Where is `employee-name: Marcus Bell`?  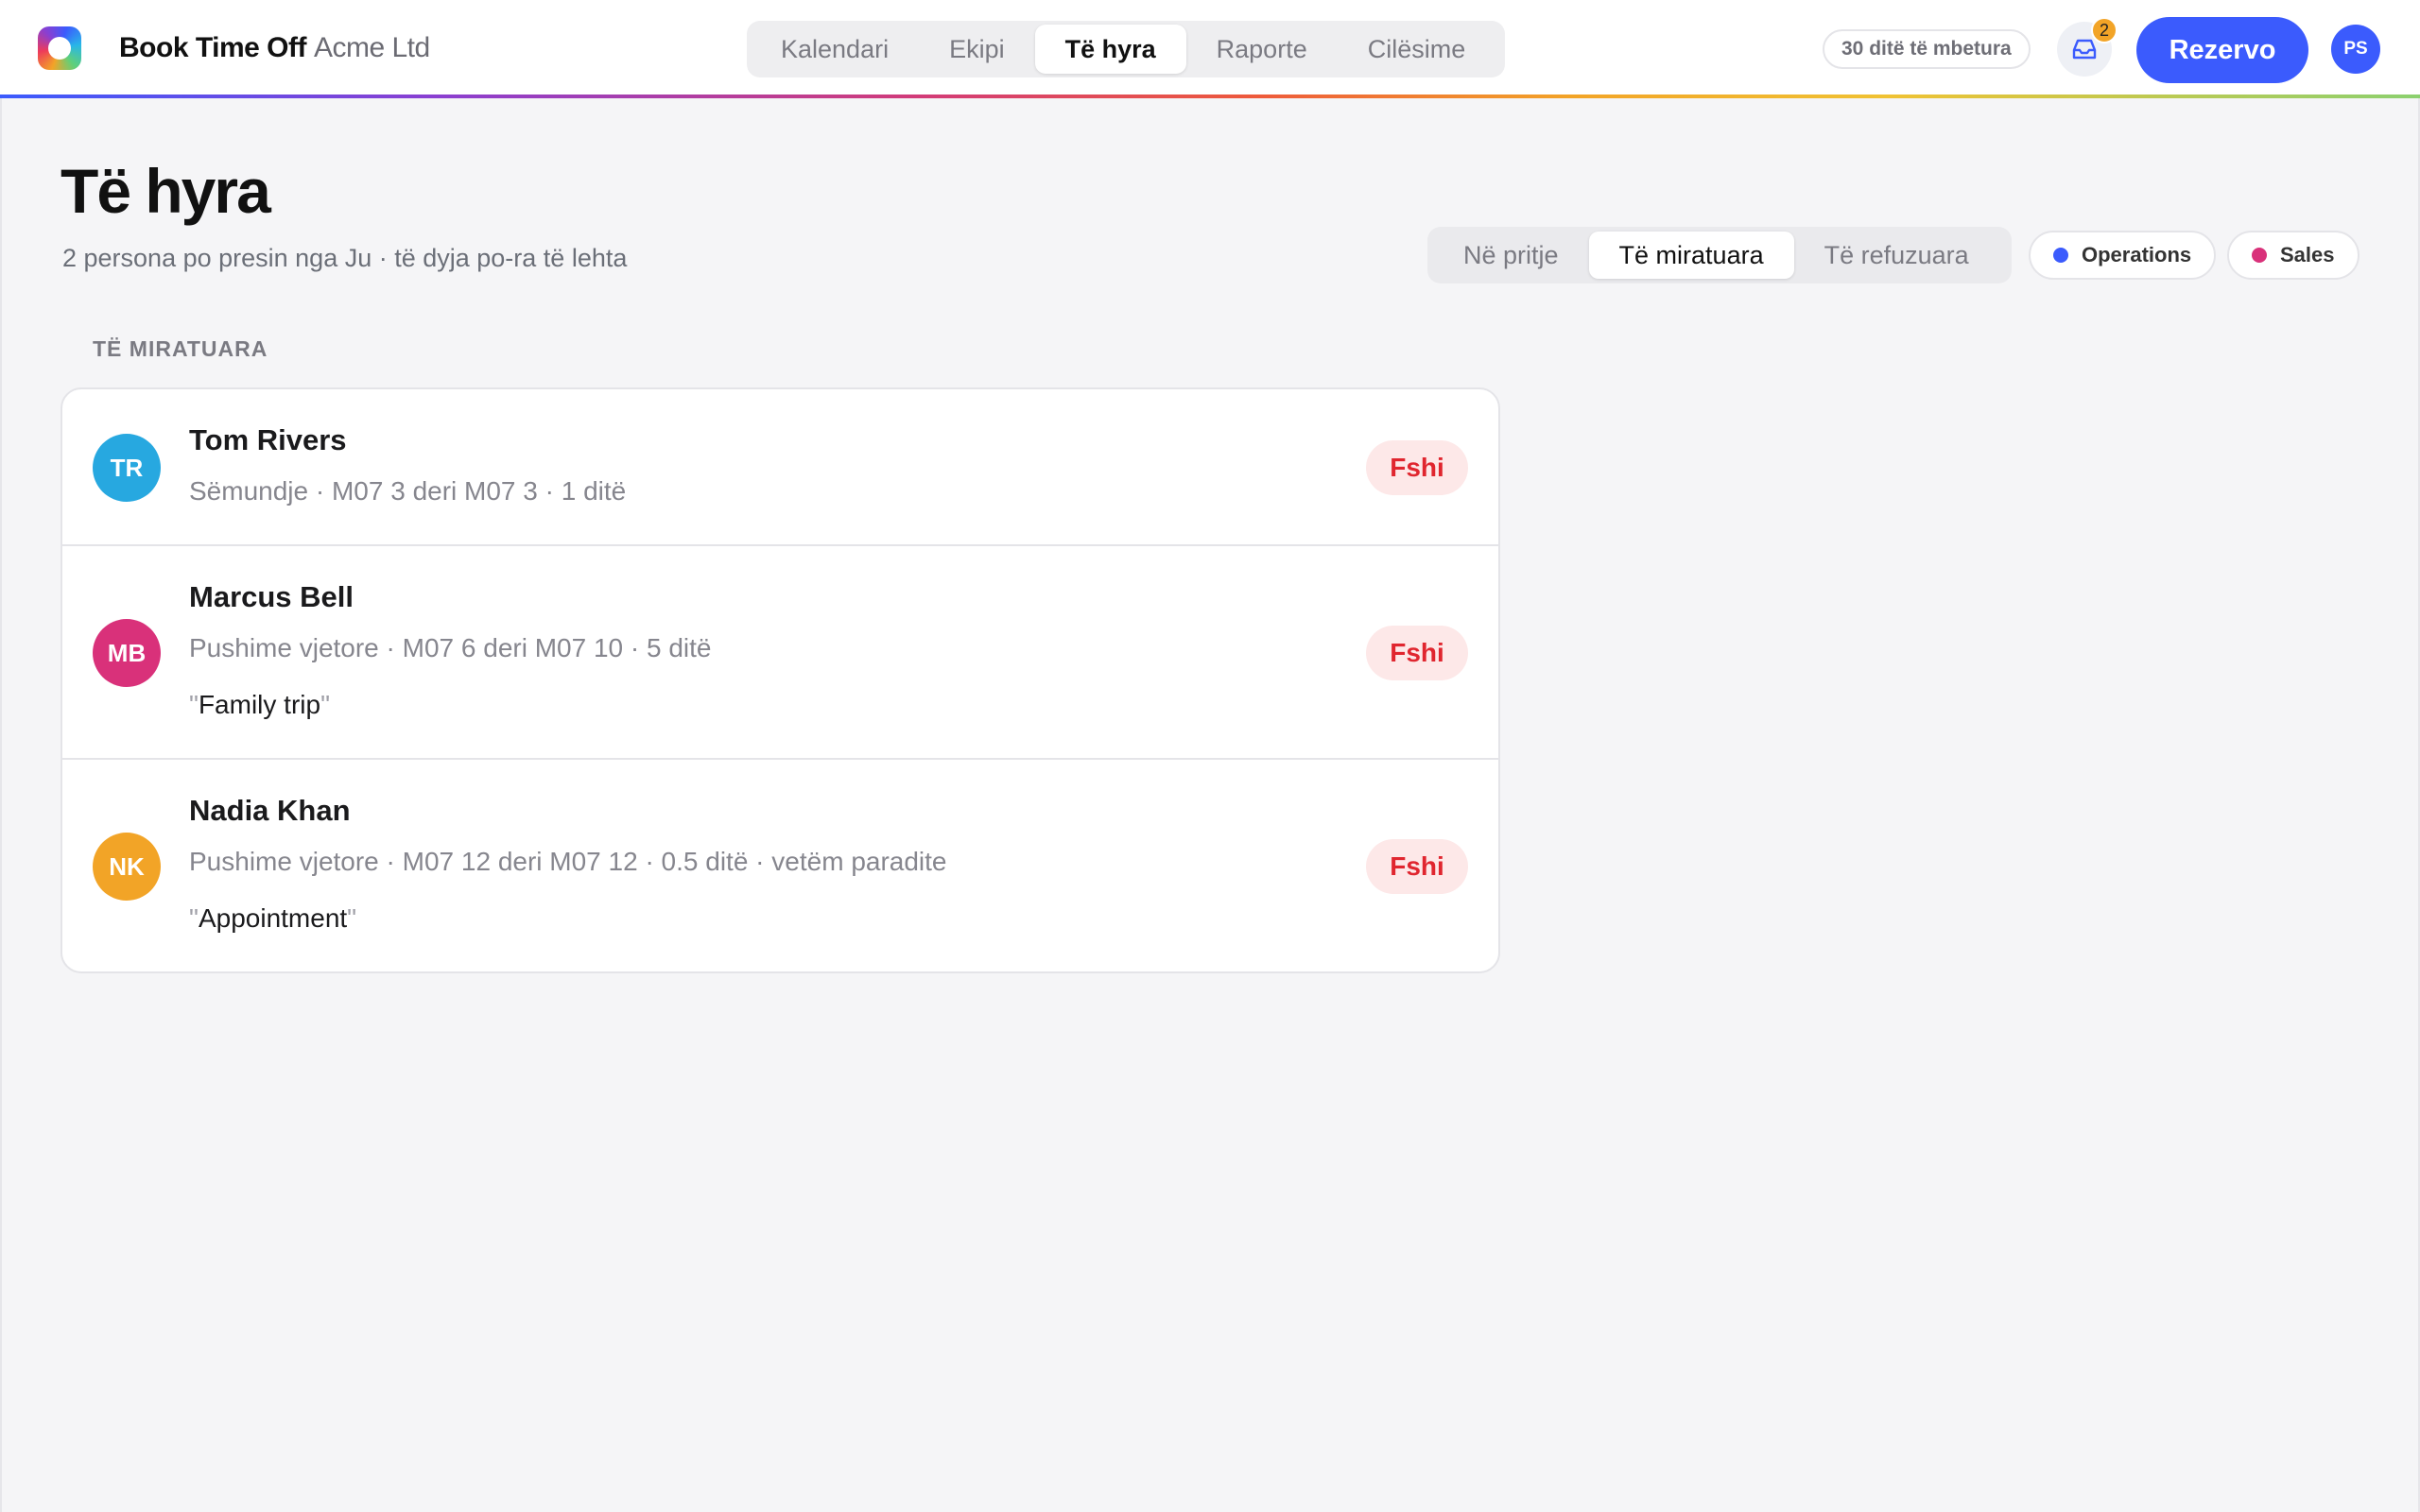
employee-name: Marcus Bell is located at coordinates (271, 596).